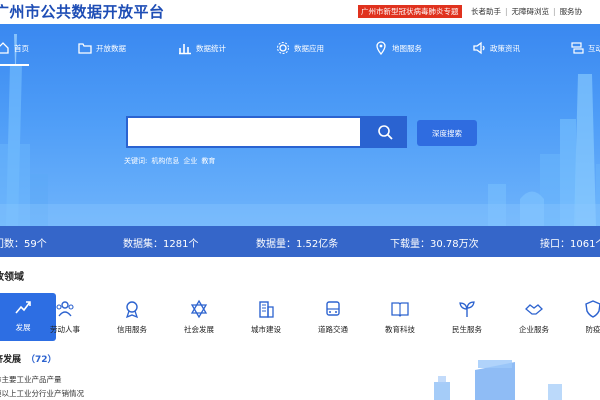  Describe the element at coordinates (531, 11) in the screenshot. I see `accessibility-link: 无障碍浏览` at that location.